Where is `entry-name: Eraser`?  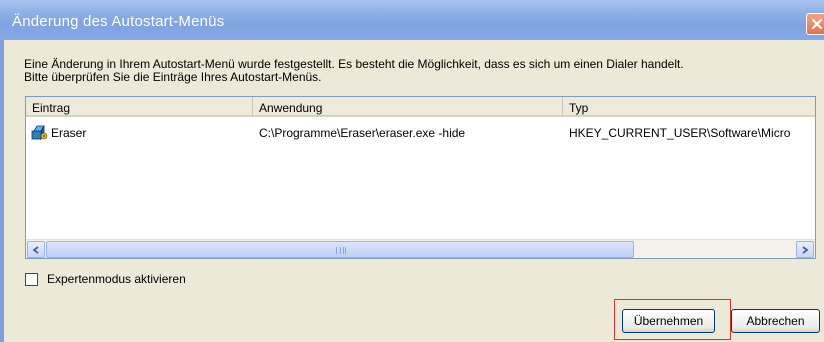 entry-name: Eraser is located at coordinates (69, 133).